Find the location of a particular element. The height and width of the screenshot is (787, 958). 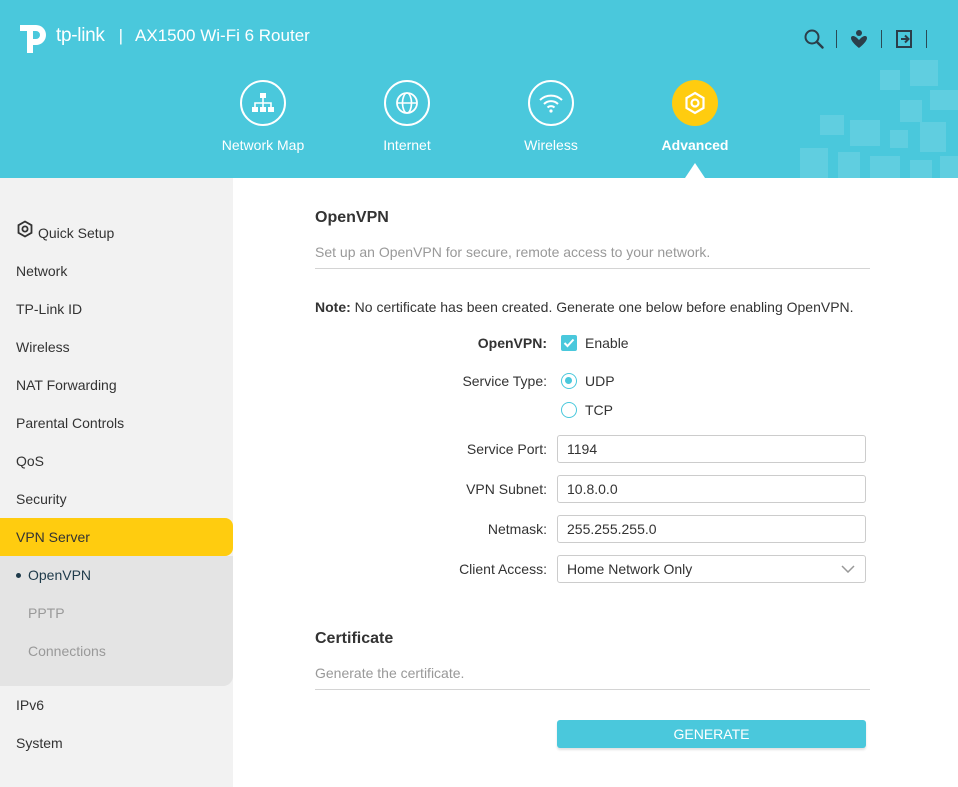

chevron-down-icon is located at coordinates (848, 569).